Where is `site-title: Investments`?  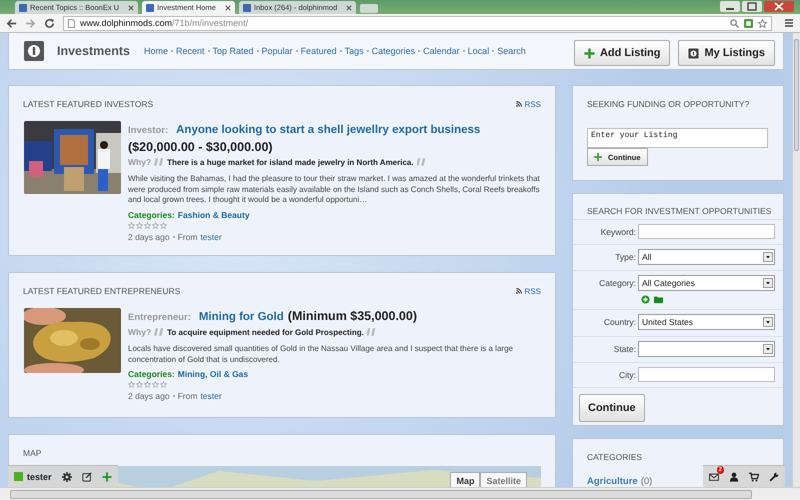 site-title: Investments is located at coordinates (93, 51).